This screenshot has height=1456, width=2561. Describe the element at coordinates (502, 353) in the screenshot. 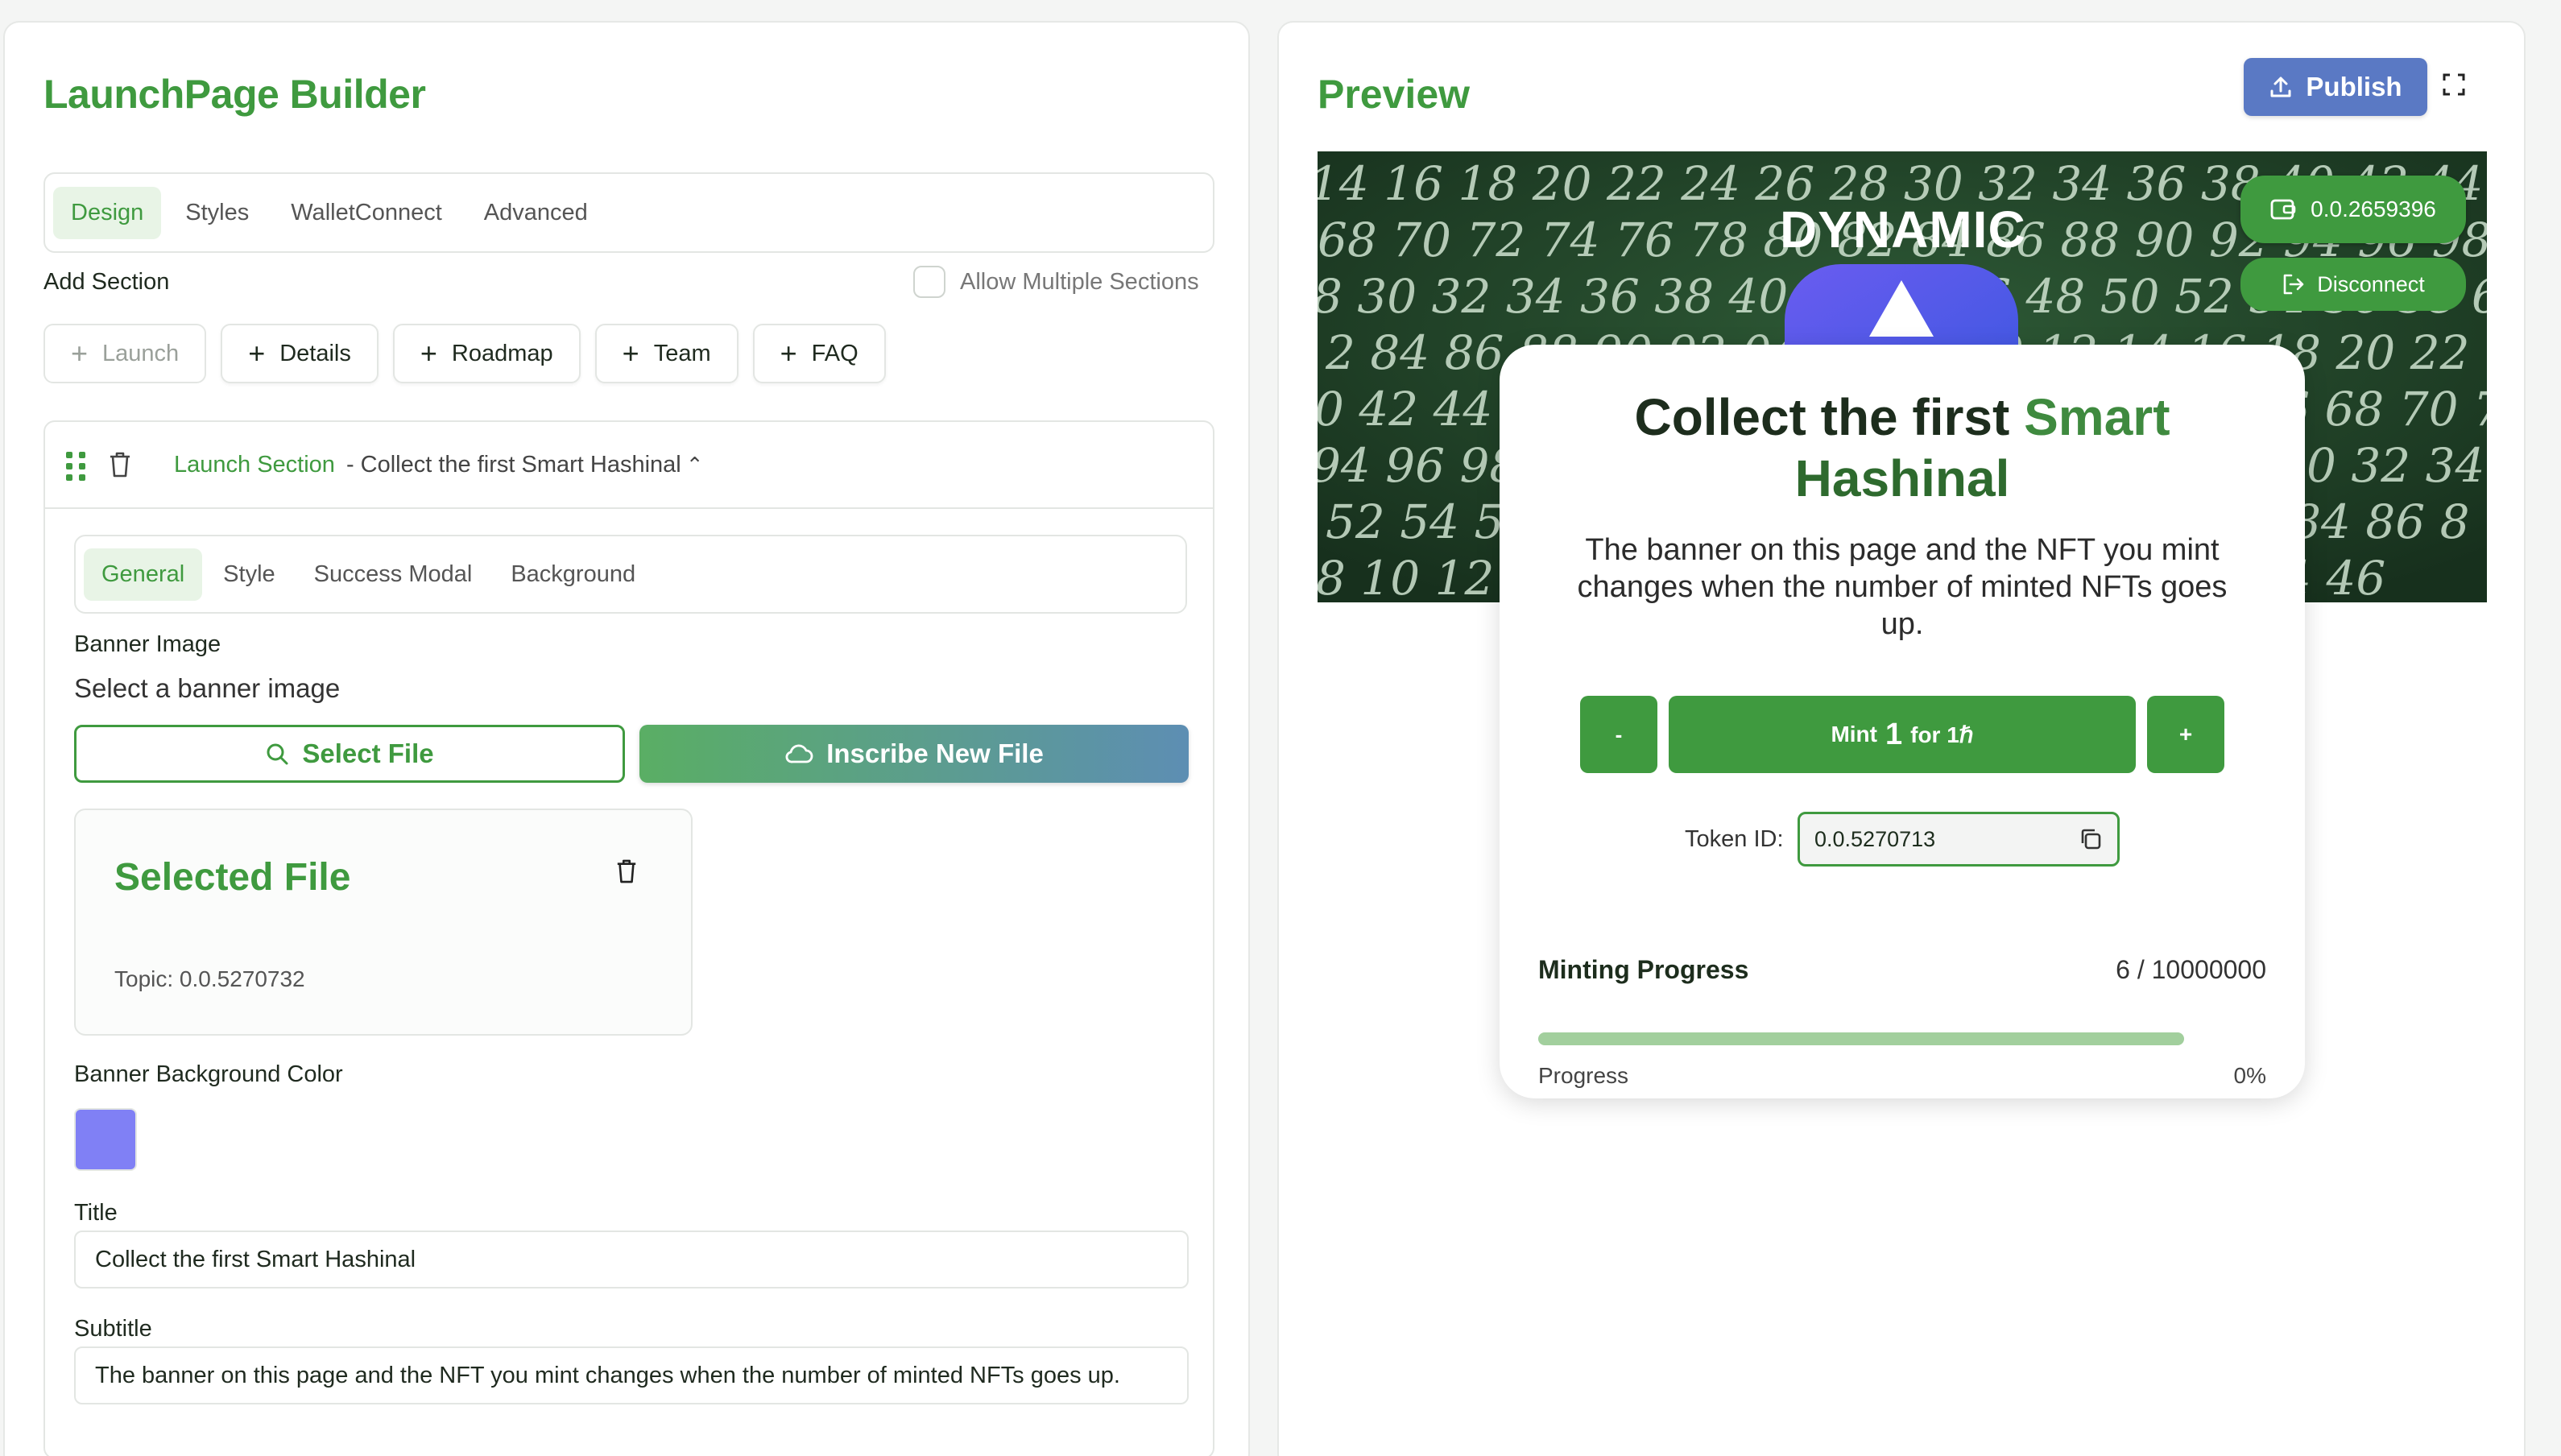

I see `add-roadmap-label: Roadmap` at that location.